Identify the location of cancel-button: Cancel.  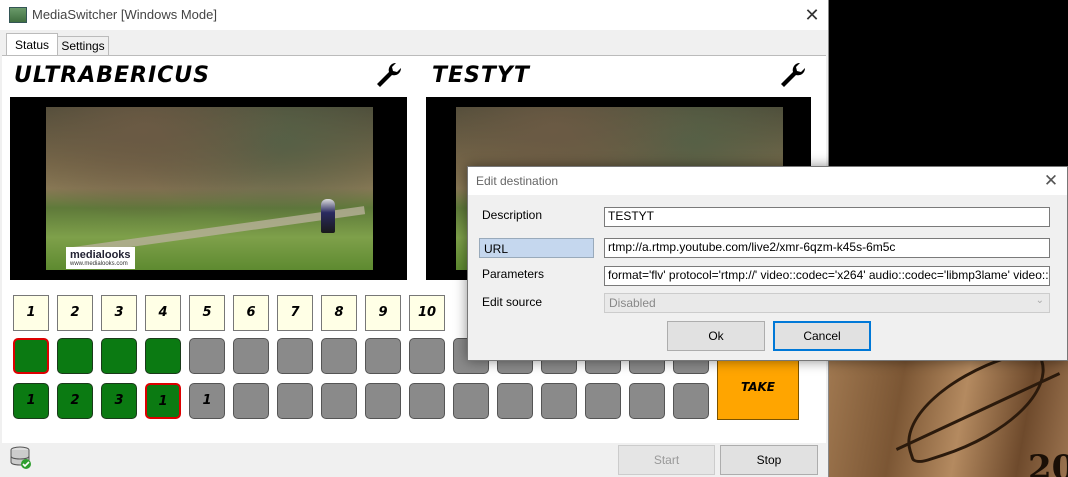
(822, 336).